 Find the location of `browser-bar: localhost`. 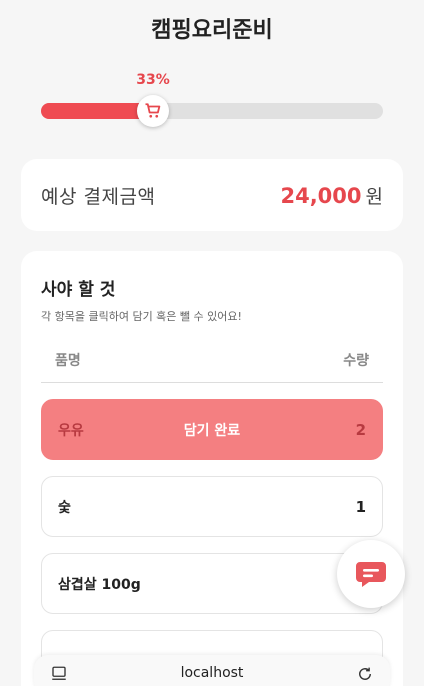

browser-bar: localhost is located at coordinates (212, 670).